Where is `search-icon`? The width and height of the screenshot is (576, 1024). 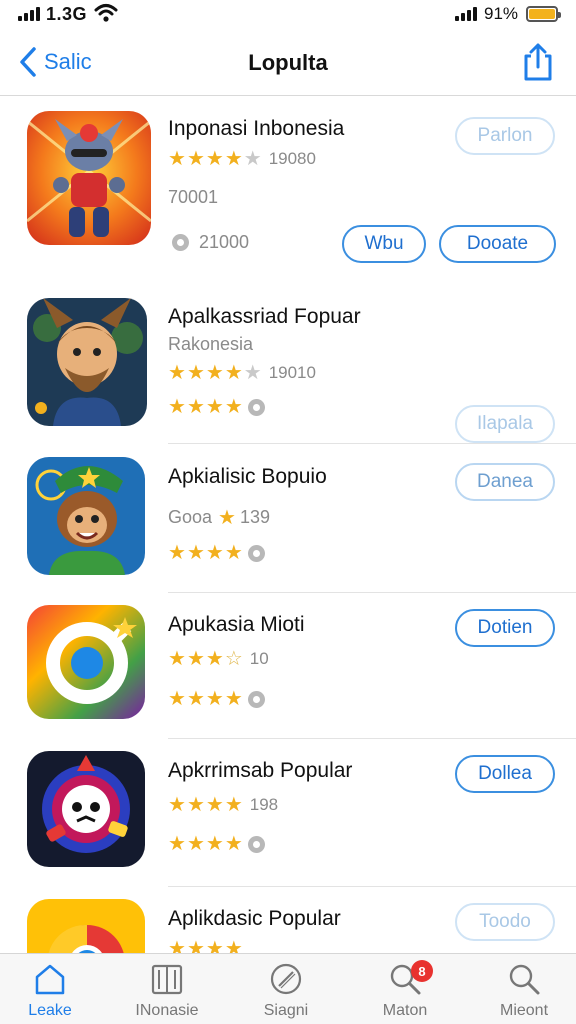 search-icon is located at coordinates (524, 979).